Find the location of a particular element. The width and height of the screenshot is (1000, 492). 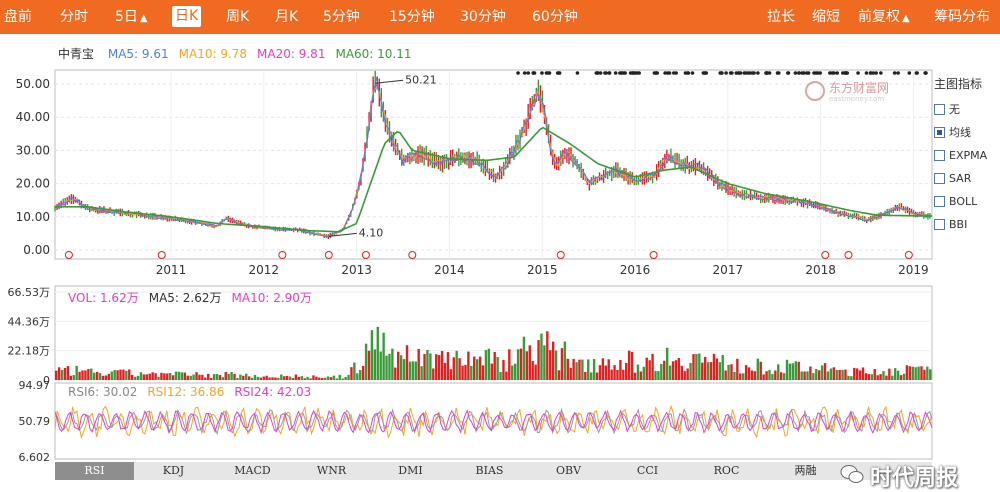

time-tick-label: 2017 is located at coordinates (728, 270).